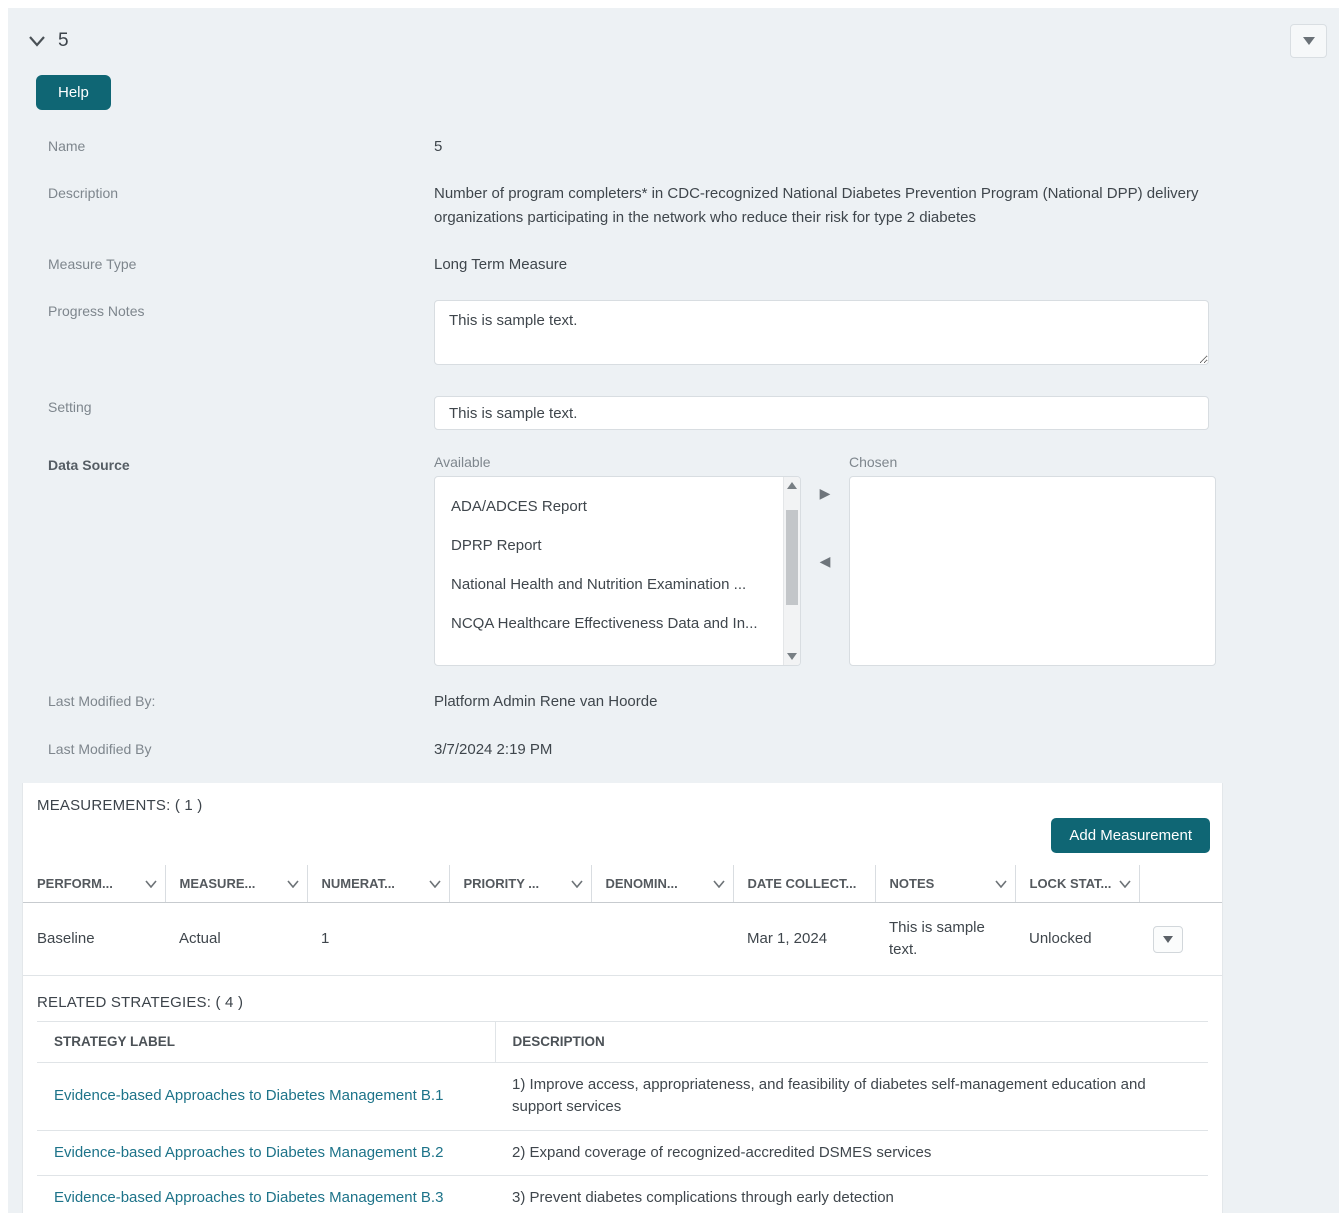 This screenshot has width=1339, height=1221. I want to click on measurements-section-title: MEASUREMENTS: ( 1 ), so click(120, 805).